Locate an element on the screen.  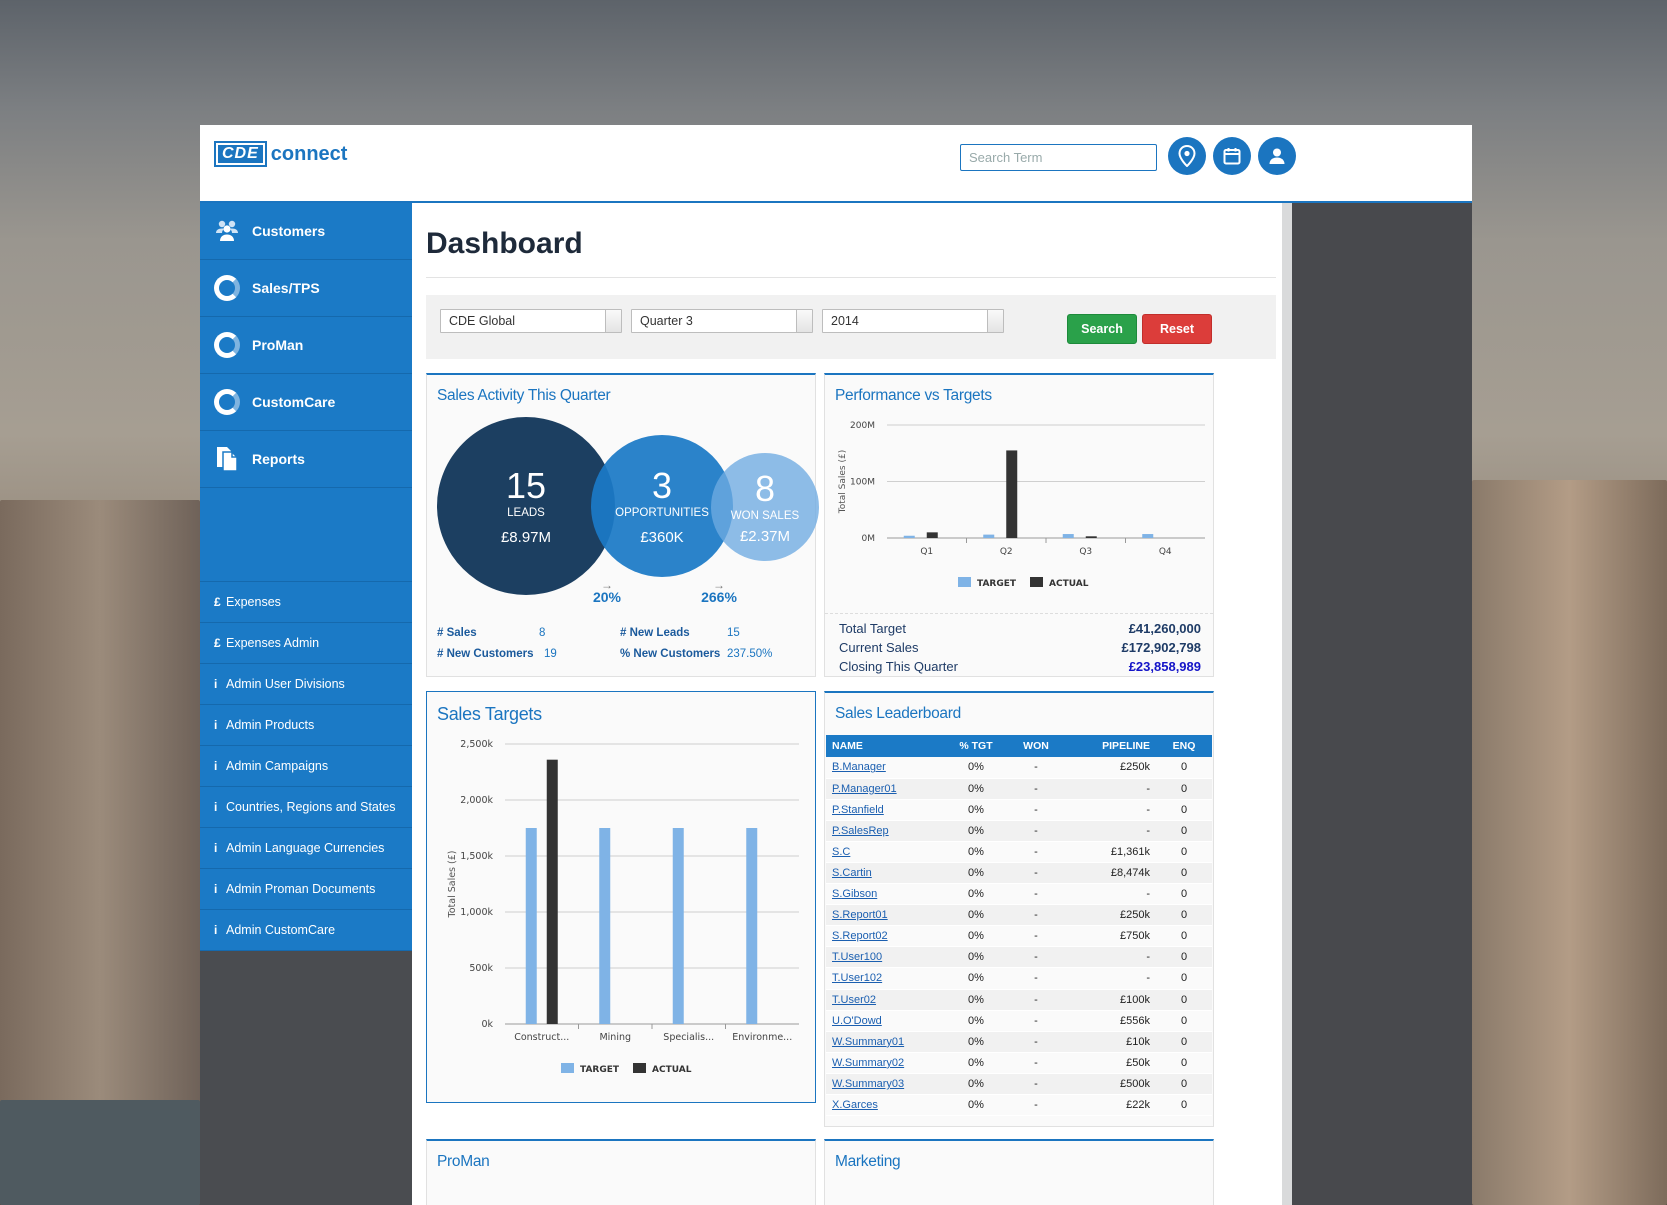
calendar-icon is located at coordinates (1232, 156).